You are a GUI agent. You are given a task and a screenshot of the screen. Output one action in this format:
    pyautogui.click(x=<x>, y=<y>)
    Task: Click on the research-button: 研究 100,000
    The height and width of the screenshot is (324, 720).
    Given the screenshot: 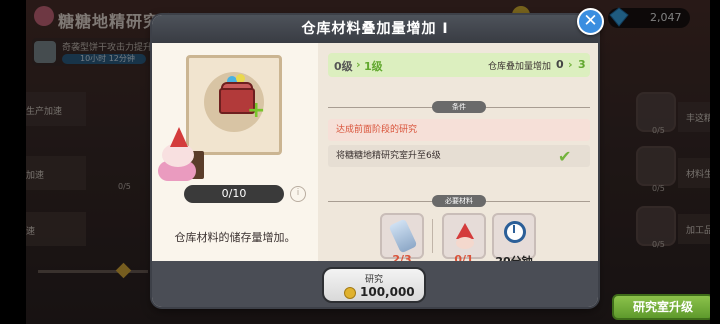 What is the action you would take?
    pyautogui.click(x=374, y=285)
    